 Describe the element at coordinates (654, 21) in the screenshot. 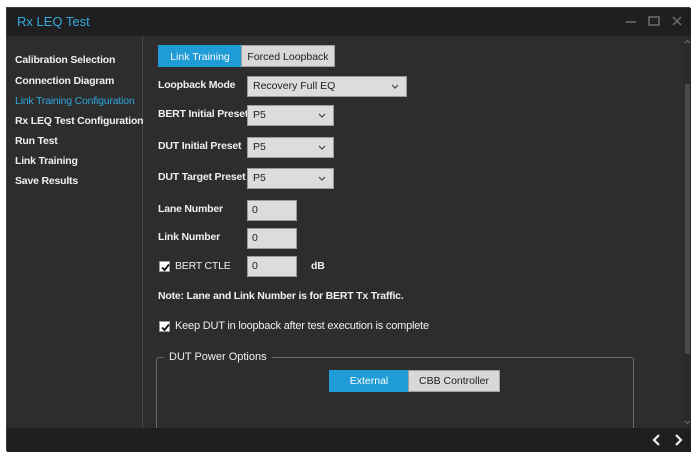

I see `maximize-icon` at that location.